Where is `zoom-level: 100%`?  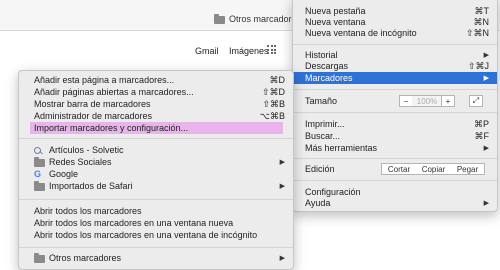
zoom-level: 100% is located at coordinates (427, 101).